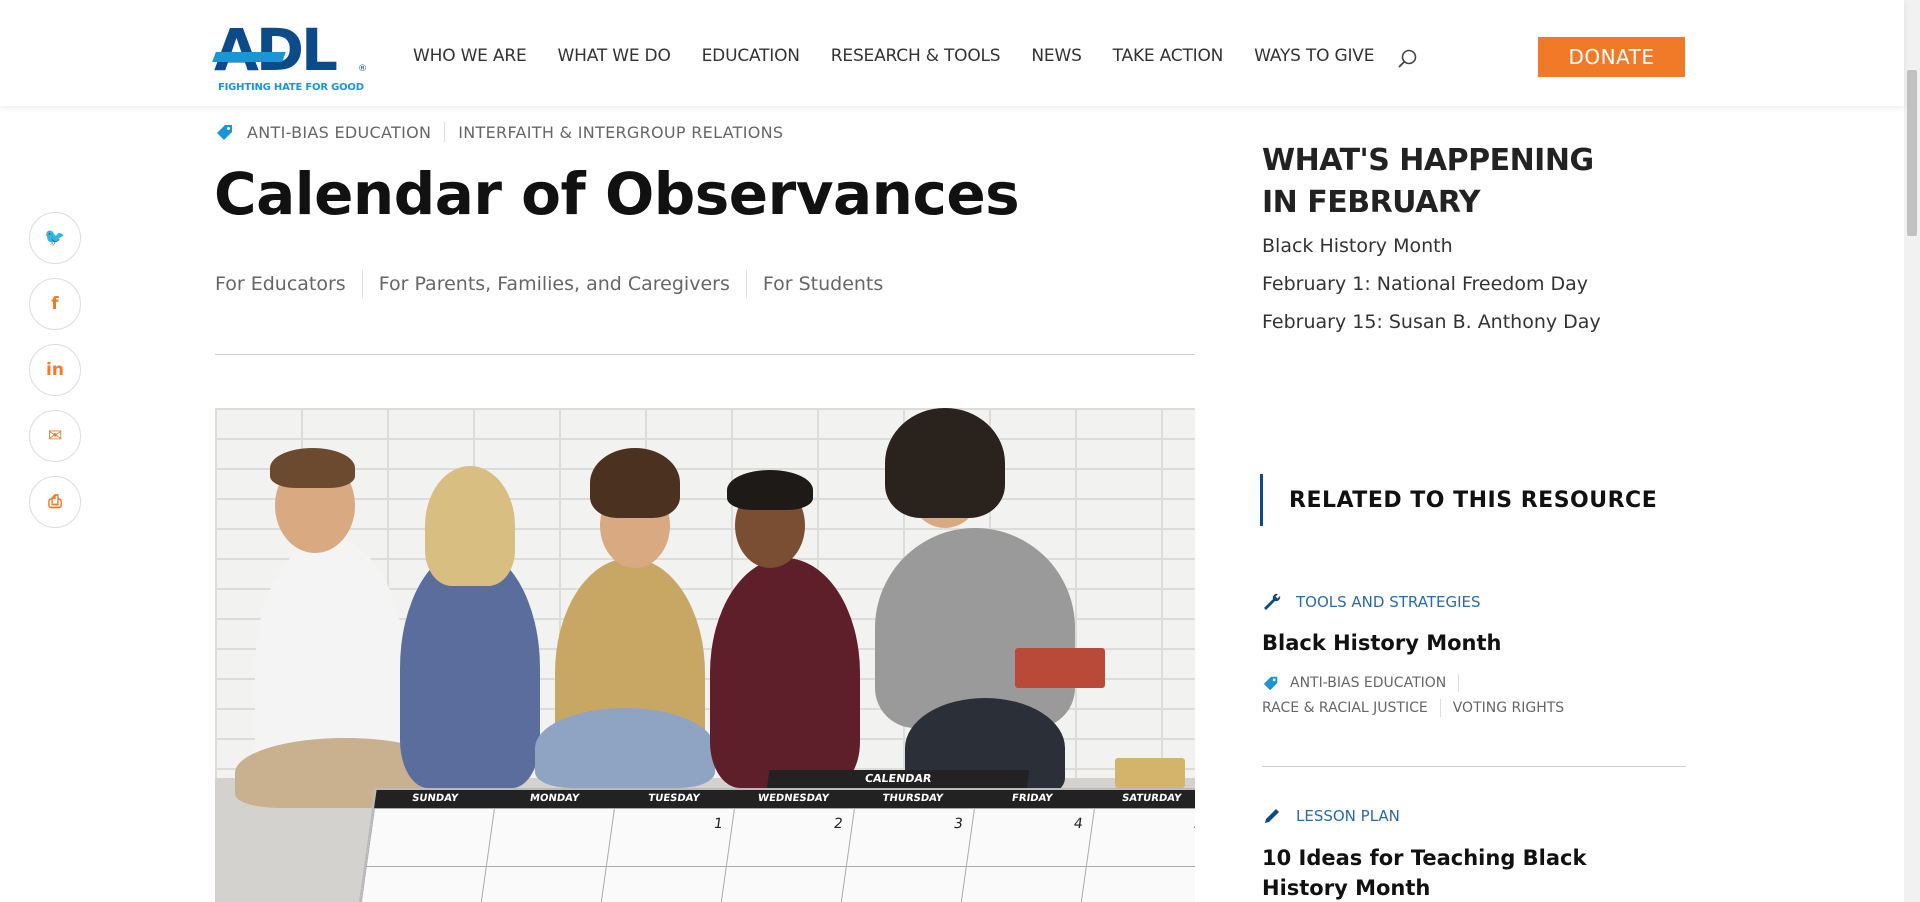 This screenshot has height=902, width=1920. What do you see at coordinates (55, 238) in the screenshot?
I see `twitter-icon: 🐦` at bounding box center [55, 238].